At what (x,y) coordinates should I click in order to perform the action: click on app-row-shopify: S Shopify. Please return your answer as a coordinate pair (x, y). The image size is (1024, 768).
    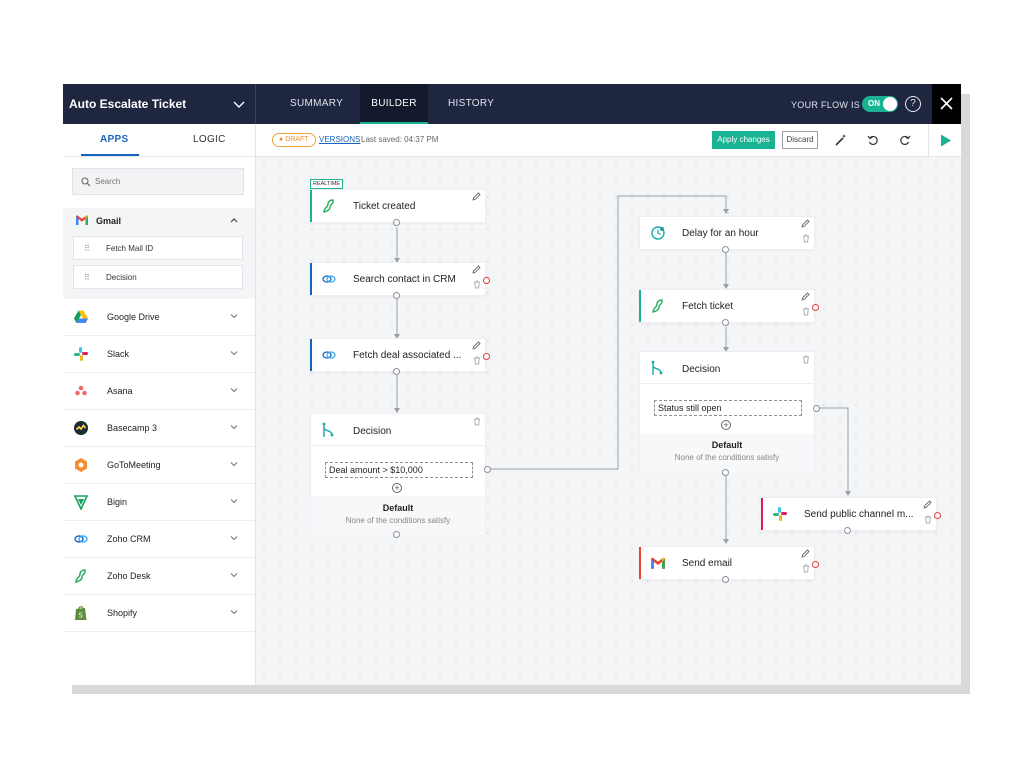
    Looking at the image, I should click on (159, 613).